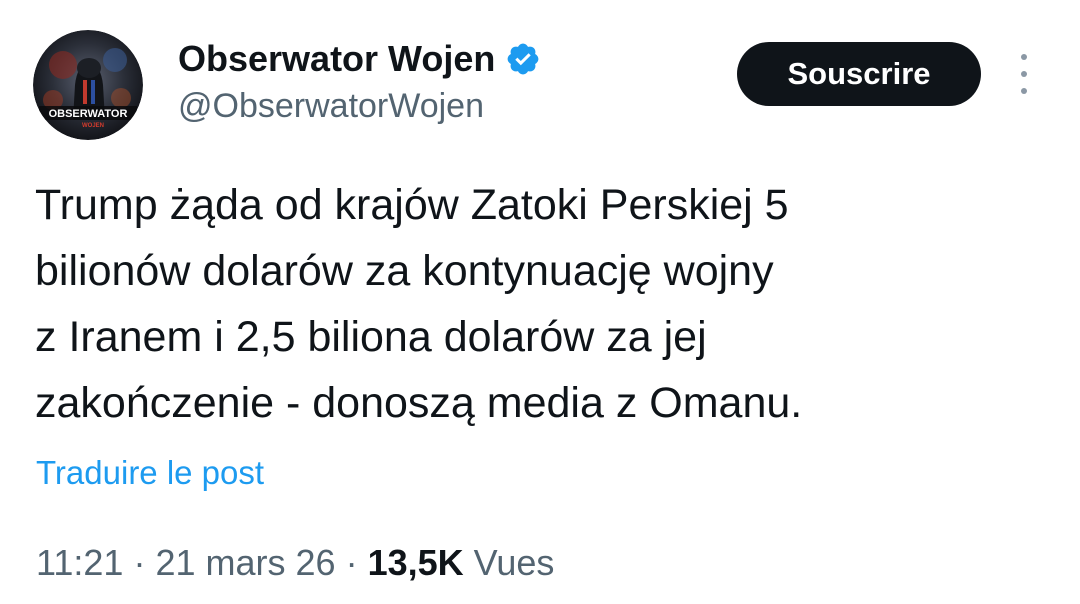  What do you see at coordinates (79, 562) in the screenshot?
I see `tweet-time: 11:21` at bounding box center [79, 562].